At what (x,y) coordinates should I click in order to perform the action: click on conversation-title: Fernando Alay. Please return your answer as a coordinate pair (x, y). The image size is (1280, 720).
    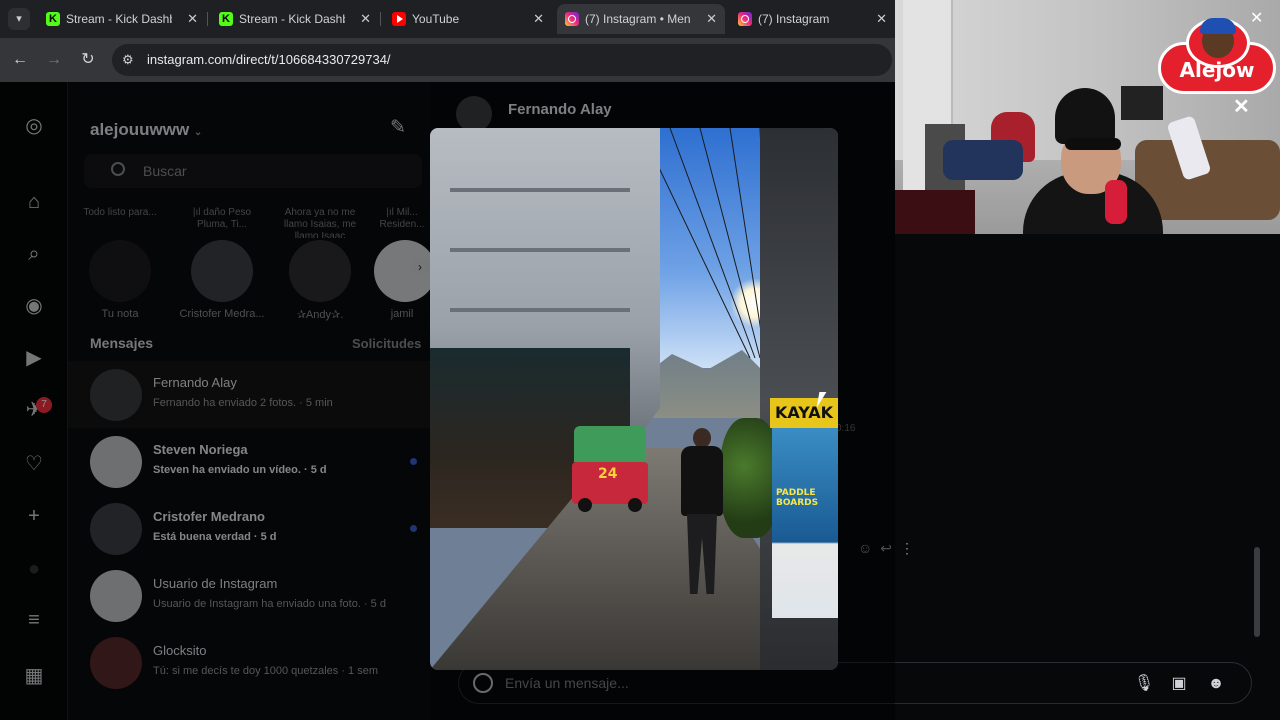
    Looking at the image, I should click on (560, 109).